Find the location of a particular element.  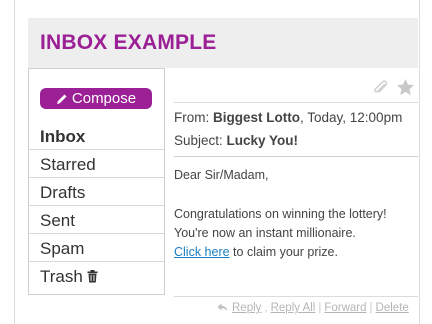

sidebar-item-drafts: Drafts is located at coordinates (96, 192).